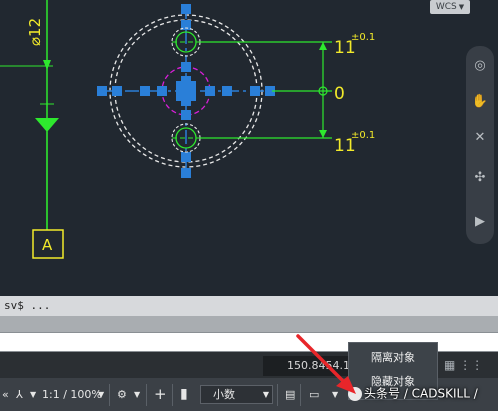 This screenshot has width=498, height=411. What do you see at coordinates (446, 7) in the screenshot?
I see `wcs-label: WCS` at bounding box center [446, 7].